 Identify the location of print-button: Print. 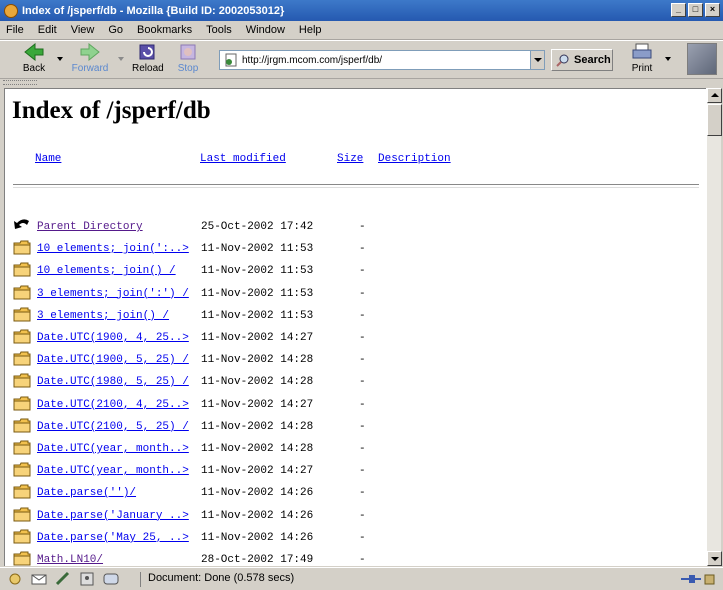
(642, 58).